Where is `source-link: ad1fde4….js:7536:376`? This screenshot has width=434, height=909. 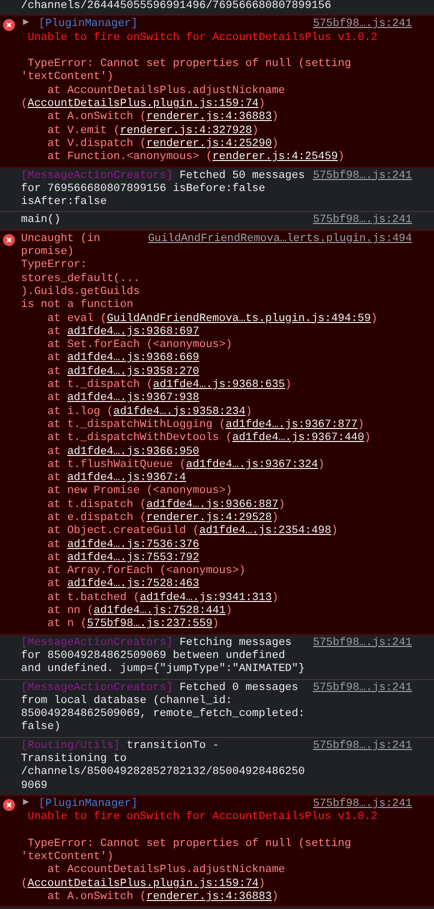
source-link: ad1fde4….js:7536:376 is located at coordinates (133, 544).